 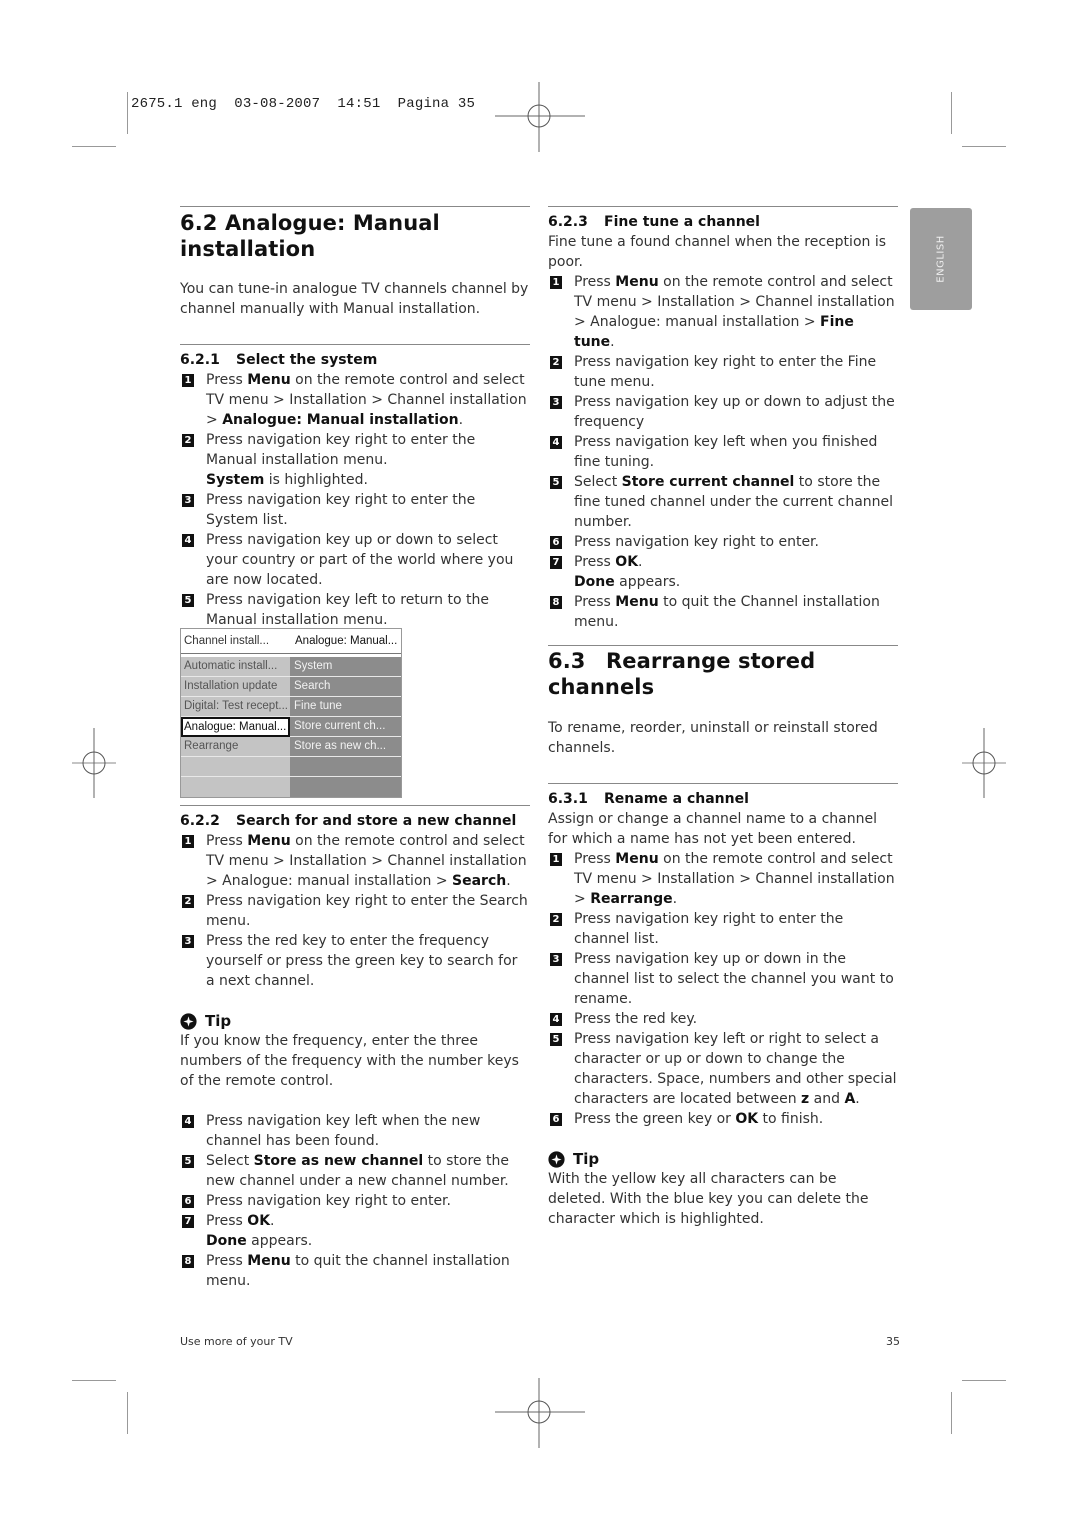 I want to click on menu-item: Rearrange, so click(x=235, y=747).